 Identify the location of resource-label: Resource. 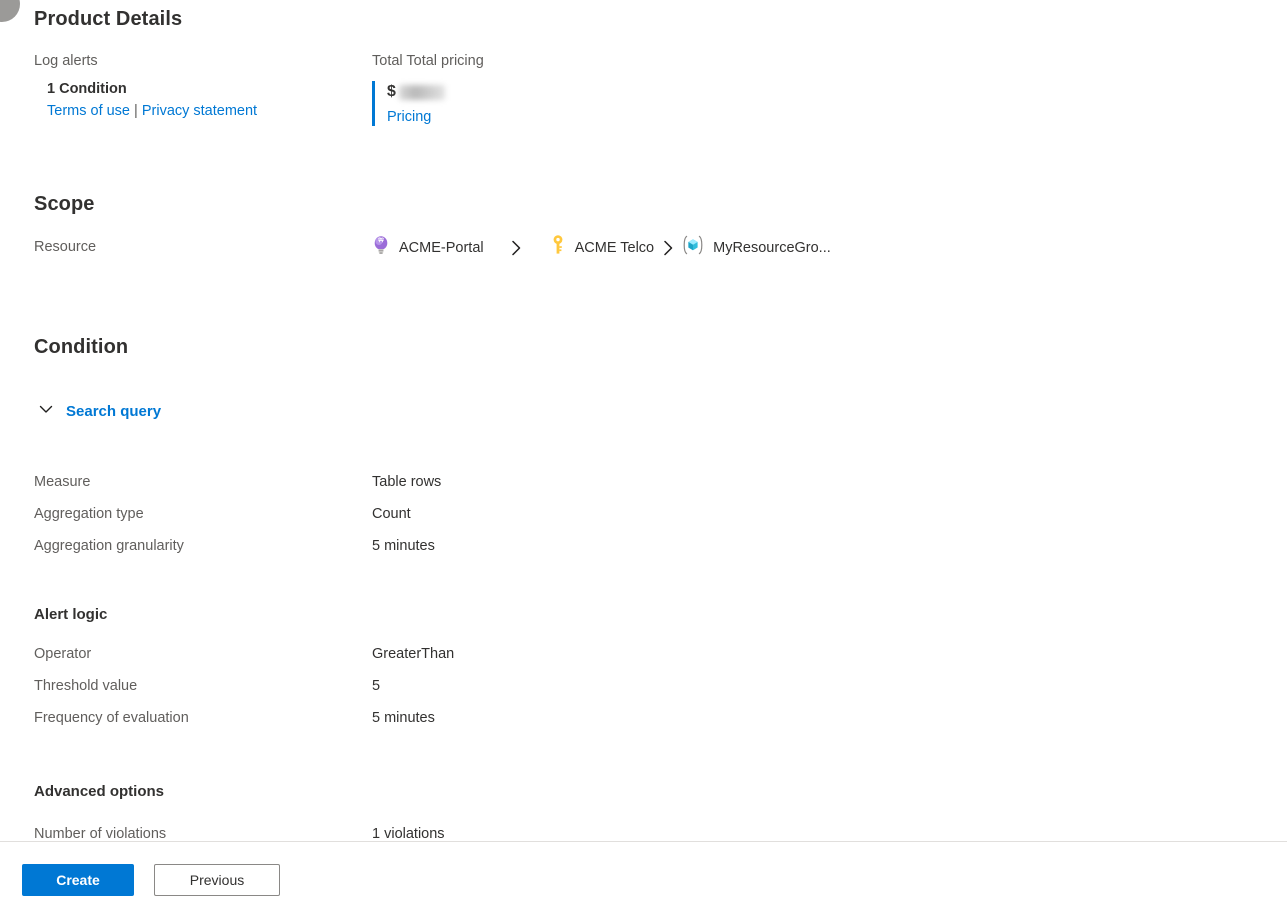
(65, 247).